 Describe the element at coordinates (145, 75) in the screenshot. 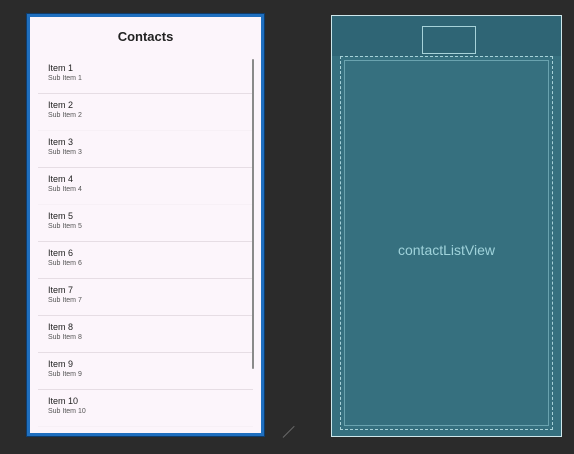

I see `list-item: Item 1 Sub Item 1` at that location.